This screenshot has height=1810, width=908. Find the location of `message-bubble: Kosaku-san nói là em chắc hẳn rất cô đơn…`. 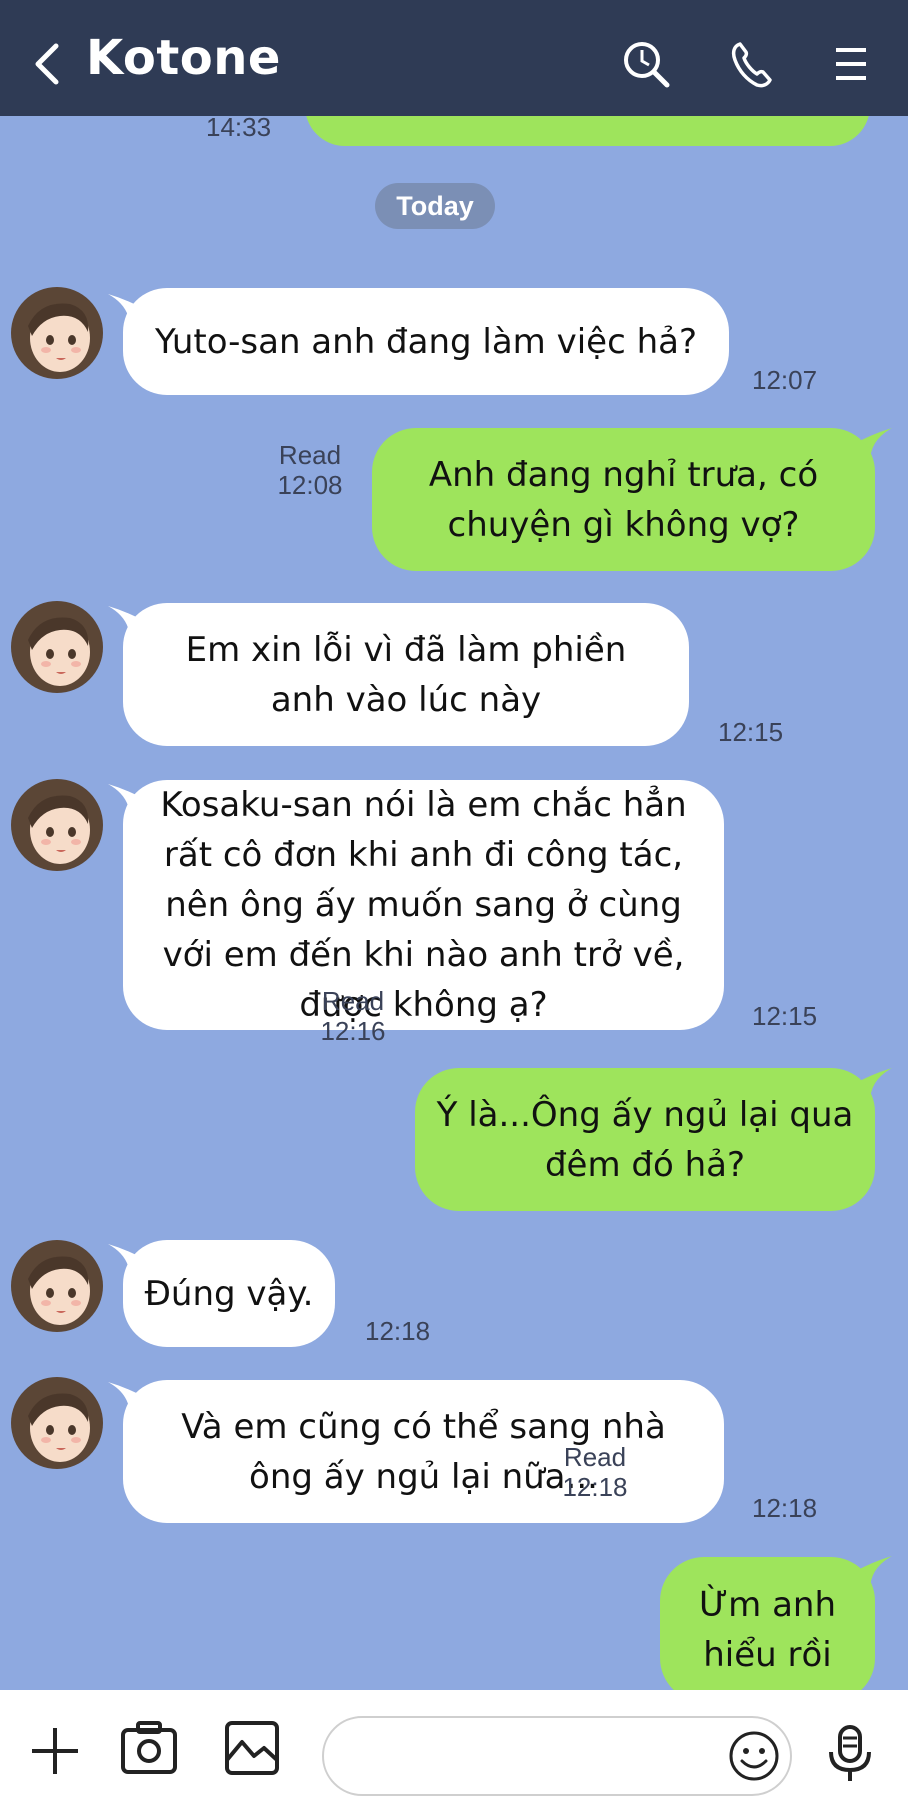

message-bubble: Kosaku-san nói là em chắc hẳn rất cô đơn… is located at coordinates (423, 905).